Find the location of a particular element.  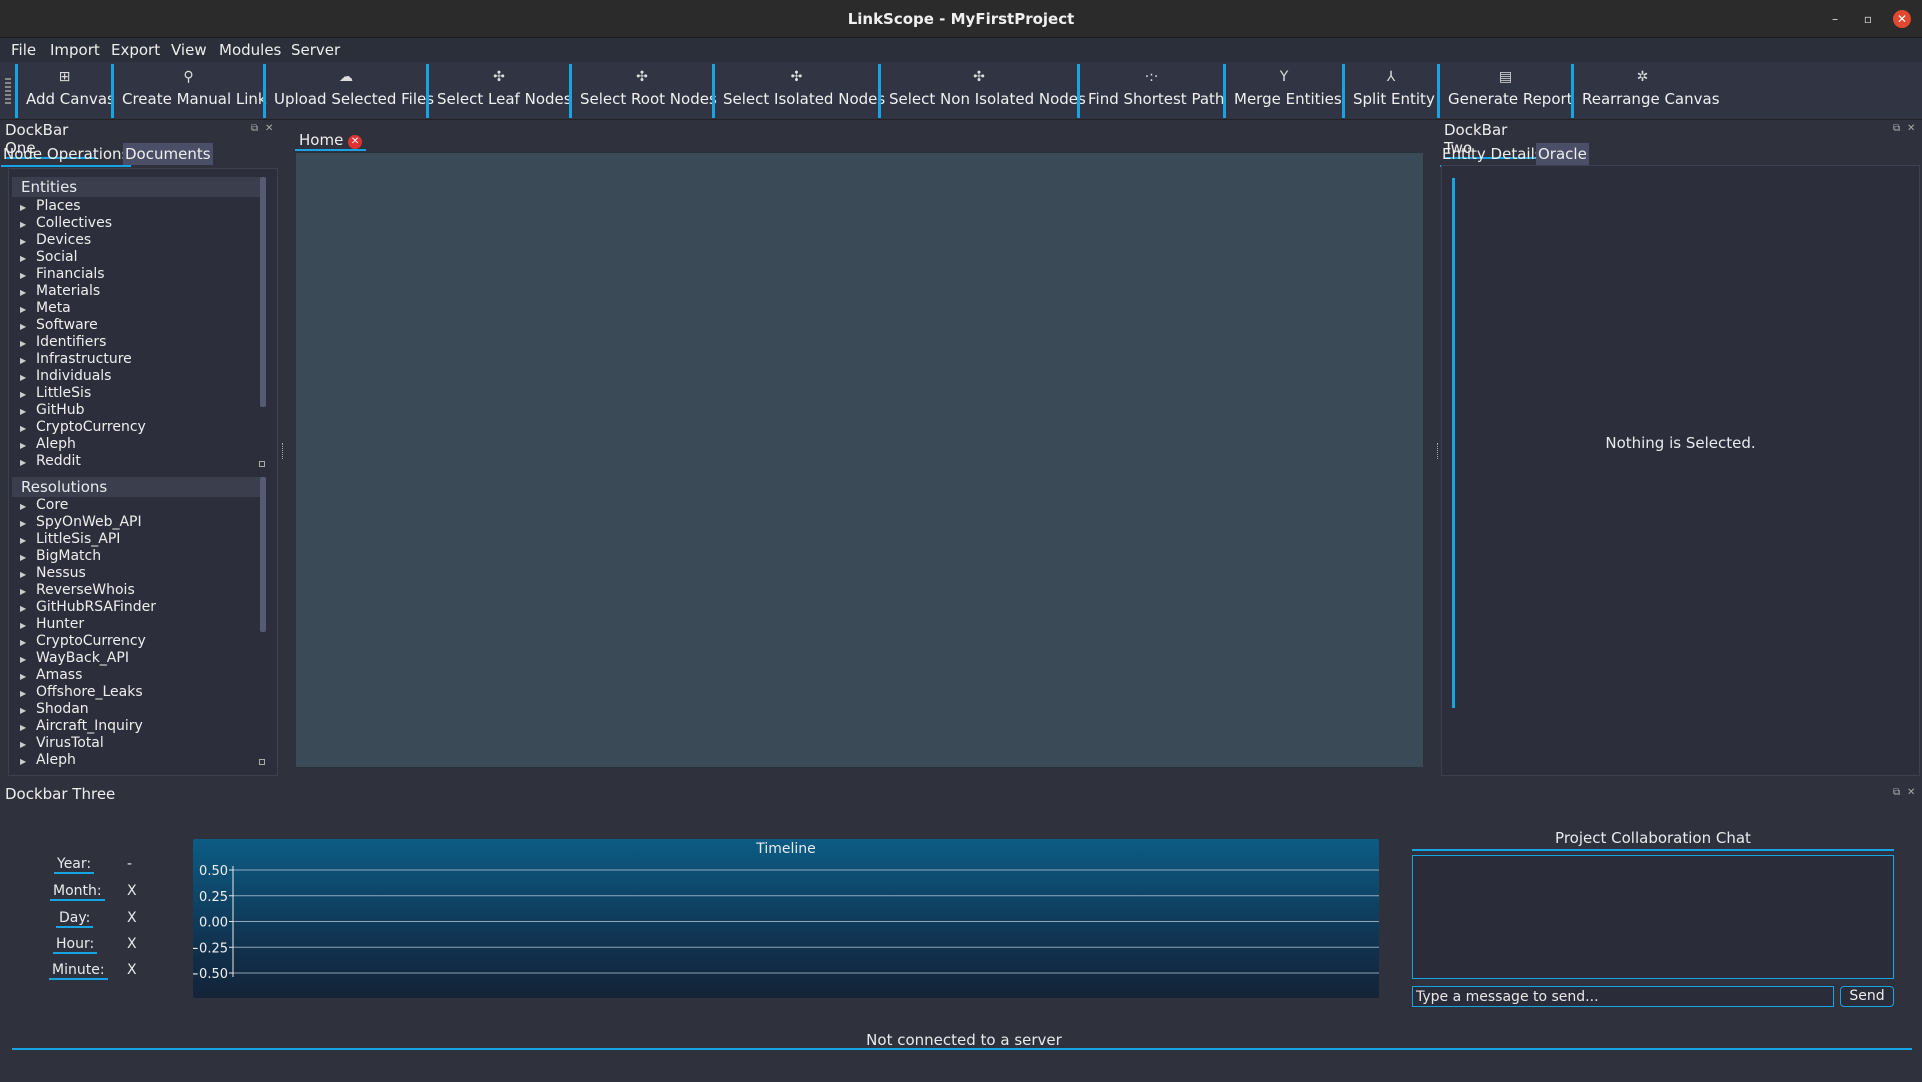

left-splitter is located at coordinates (283, 451).